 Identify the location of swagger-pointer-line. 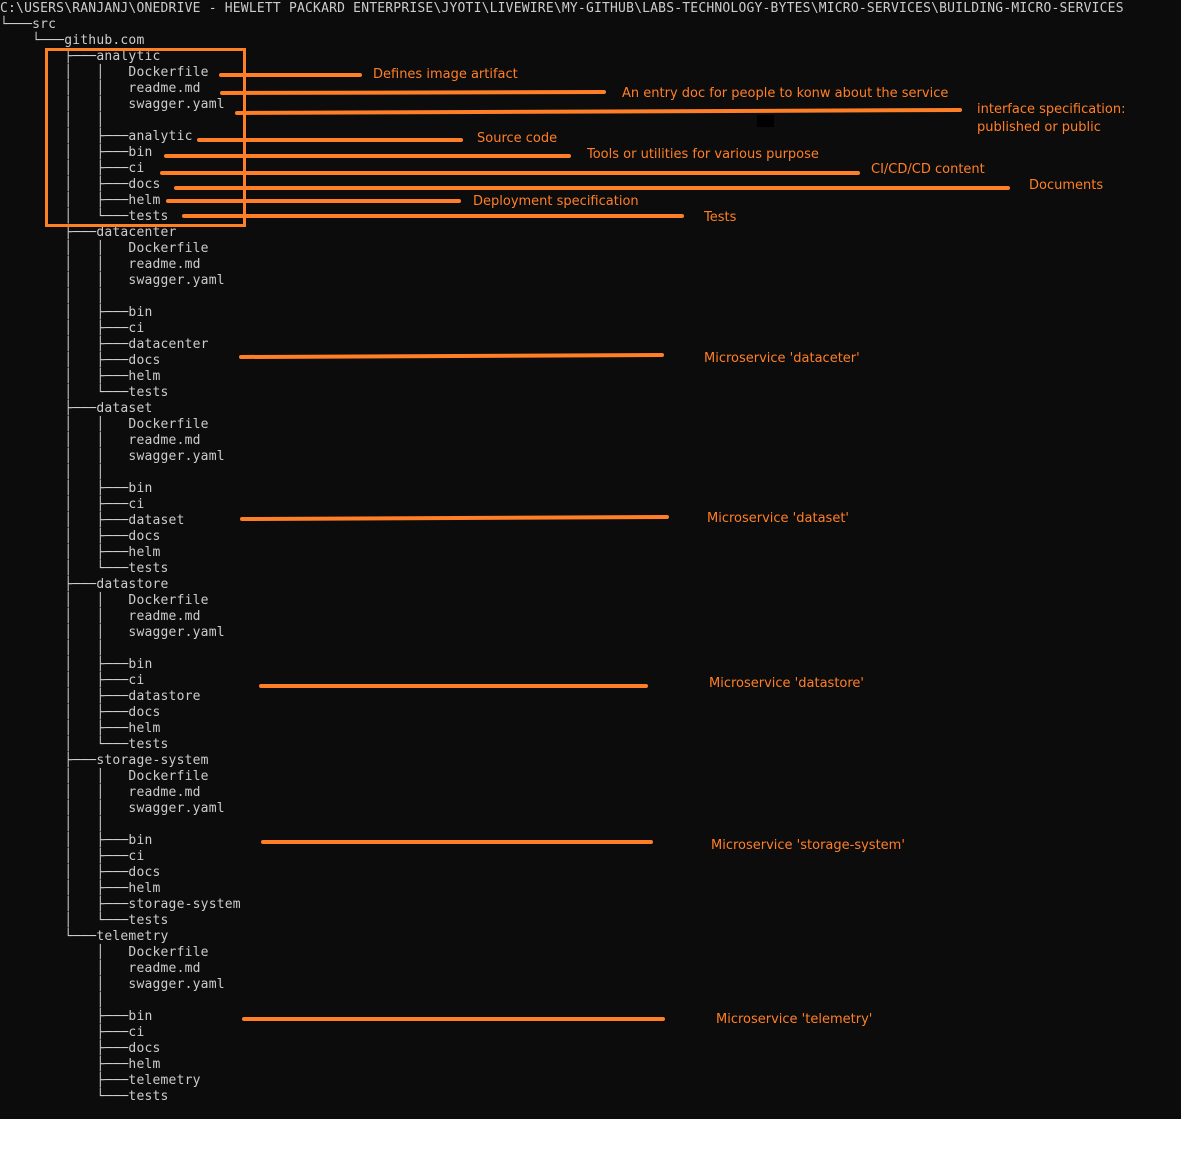
(598, 111).